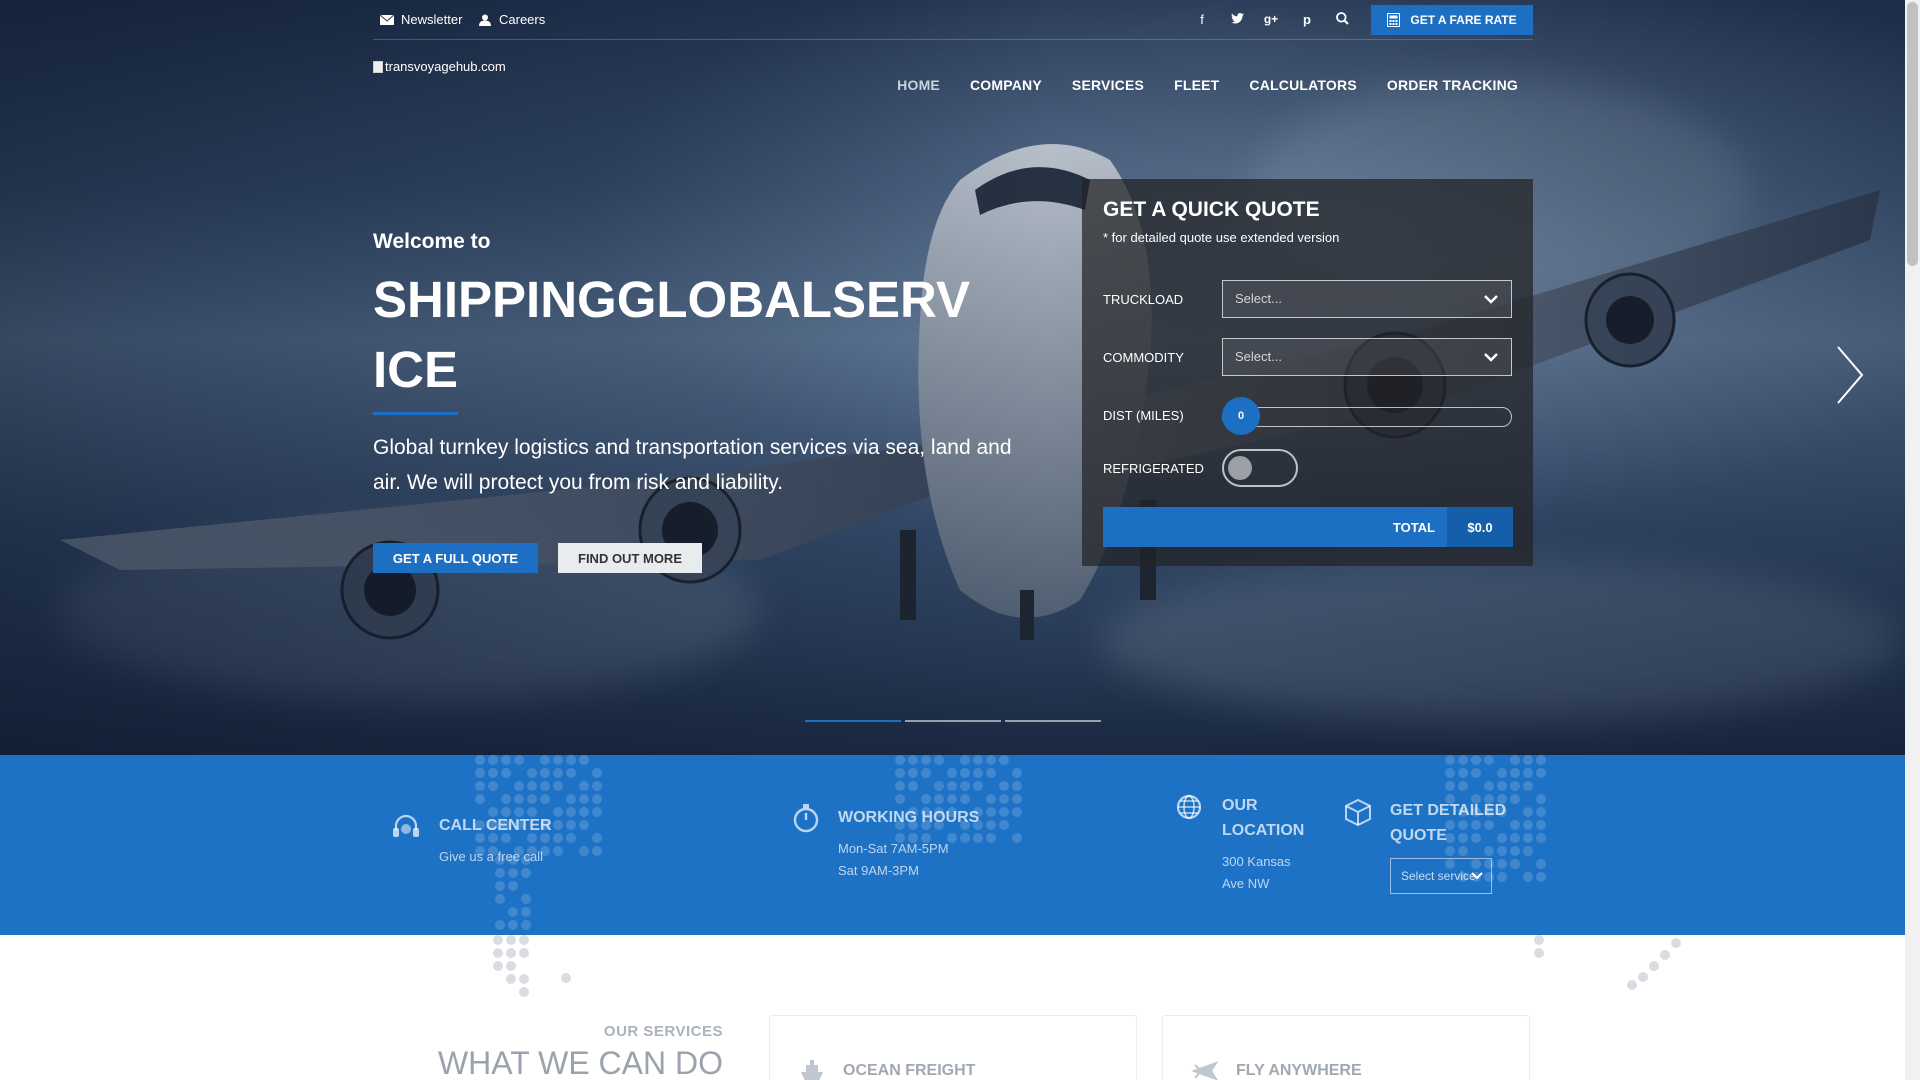 The image size is (1920, 1080). Describe the element at coordinates (1850, 375) in the screenshot. I see `next-slide-arrow-icon` at that location.